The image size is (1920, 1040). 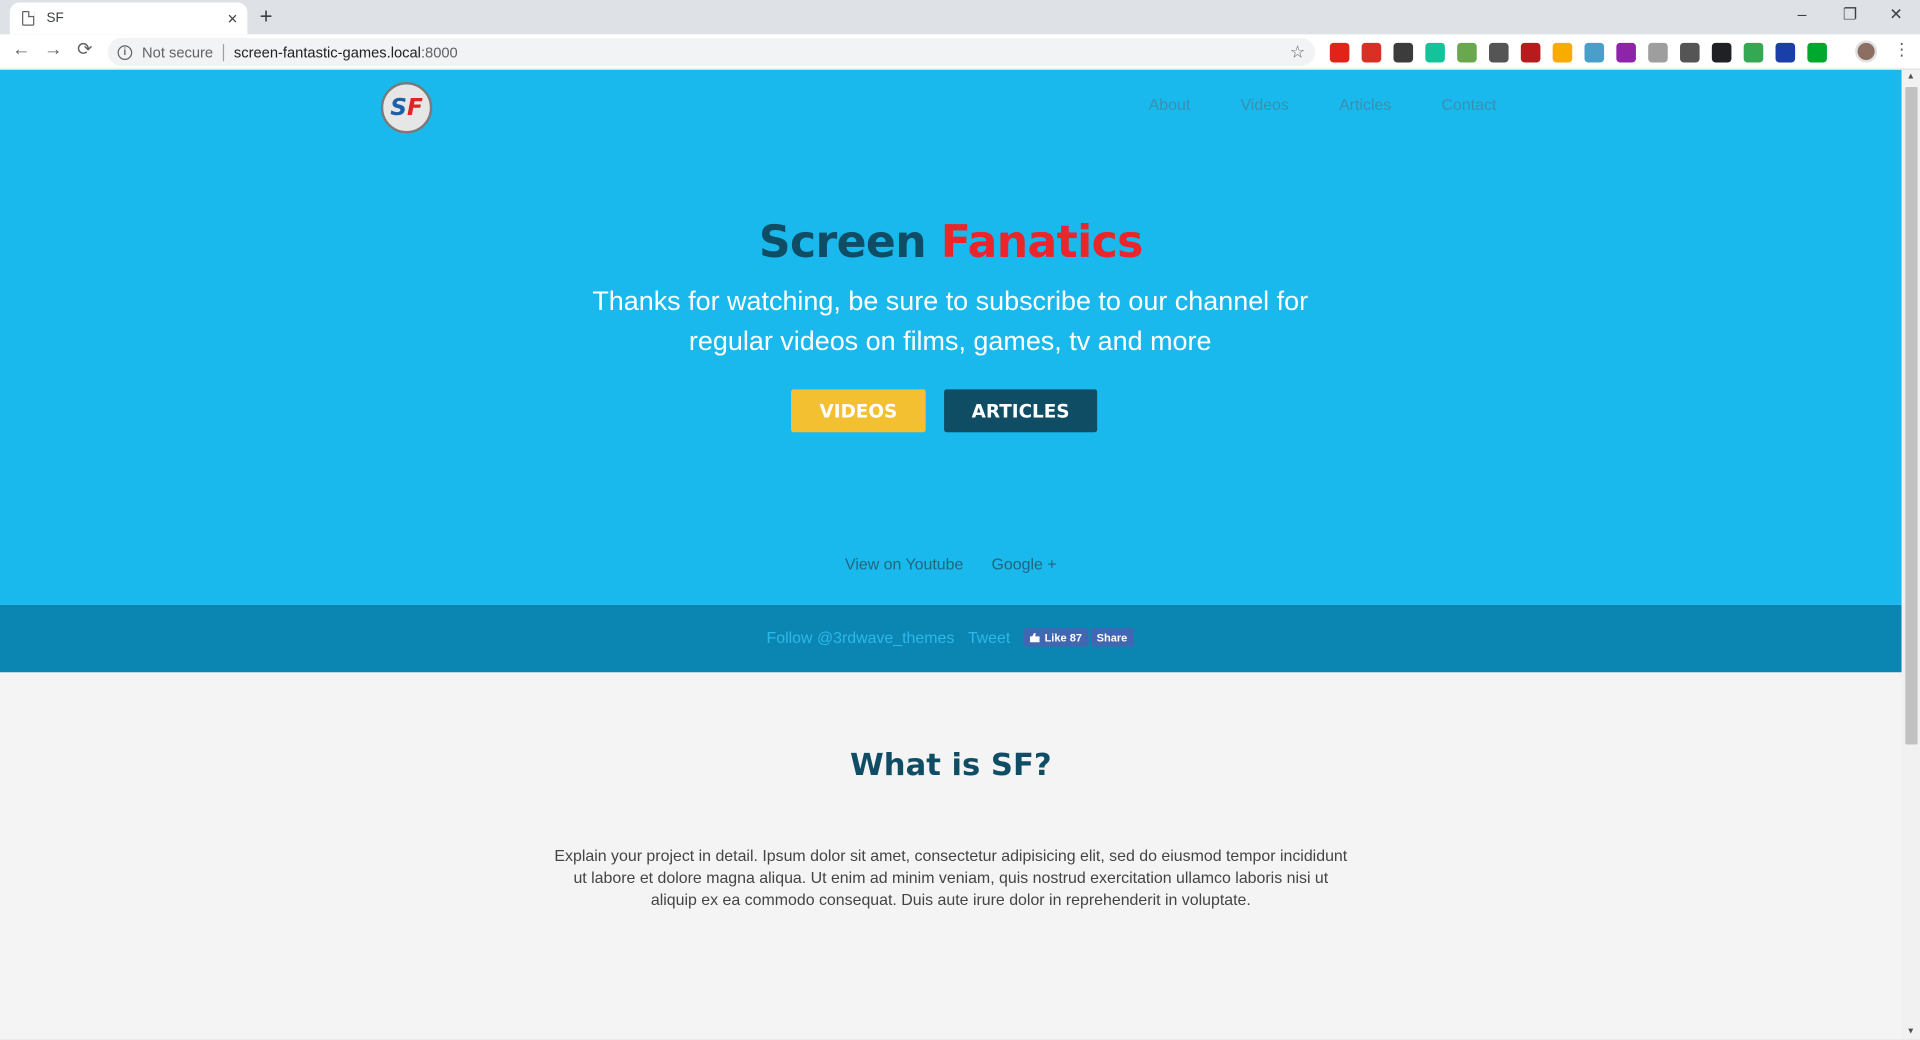 I want to click on cursor-ext-icon, so click(x=1498, y=52).